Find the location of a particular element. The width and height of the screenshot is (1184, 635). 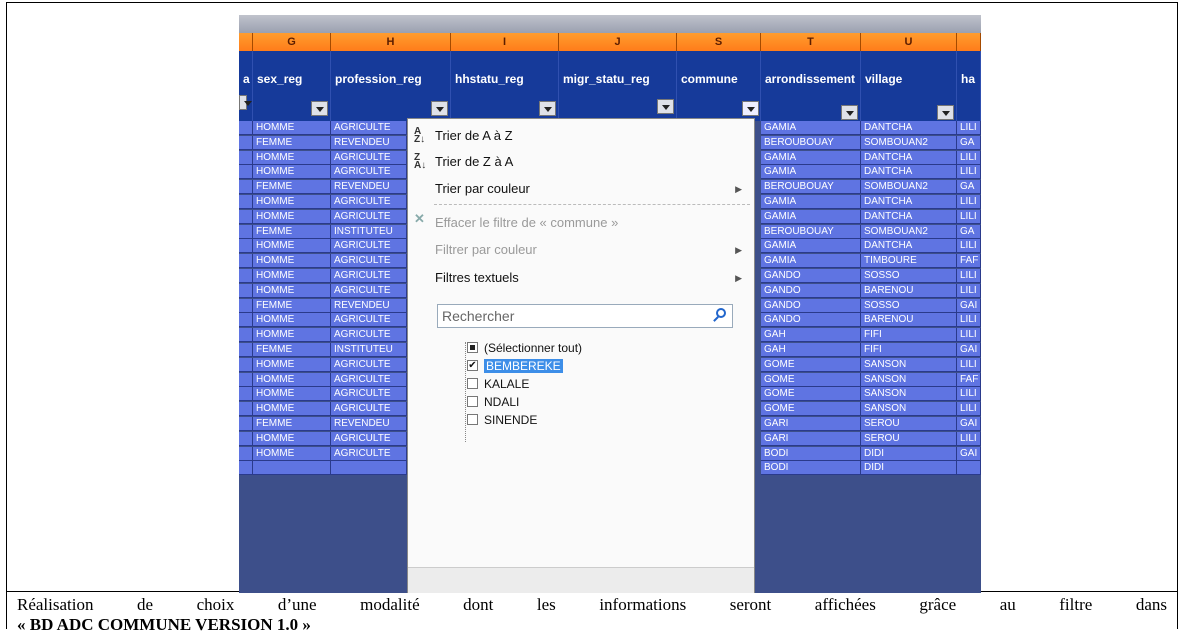

column-header-u: U is located at coordinates (909, 42).